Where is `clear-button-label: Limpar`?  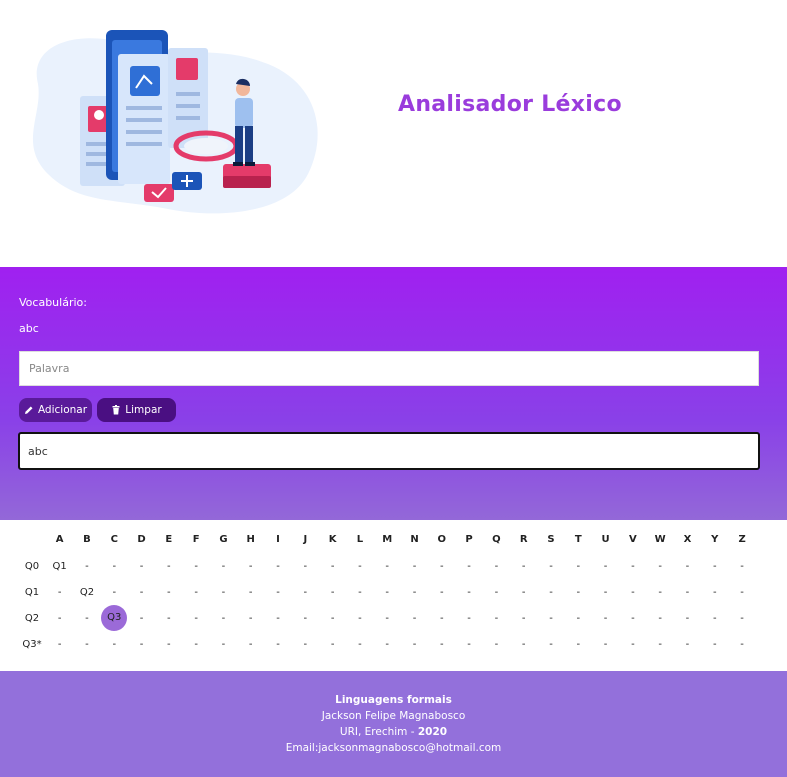 clear-button-label: Limpar is located at coordinates (143, 410).